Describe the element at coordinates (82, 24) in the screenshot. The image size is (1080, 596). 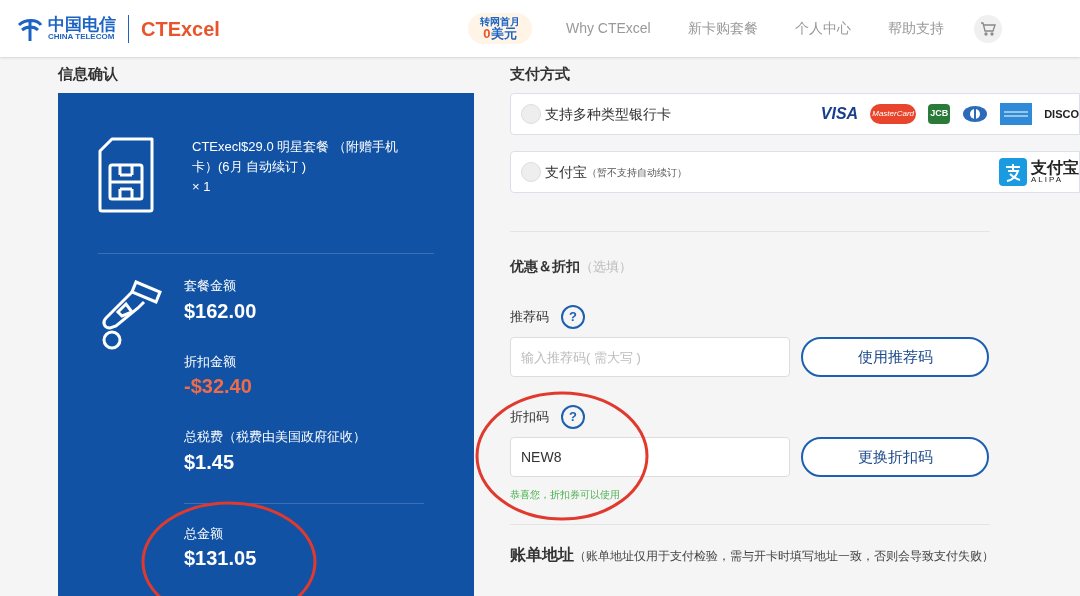
I see `brand-name: 中国电信` at that location.